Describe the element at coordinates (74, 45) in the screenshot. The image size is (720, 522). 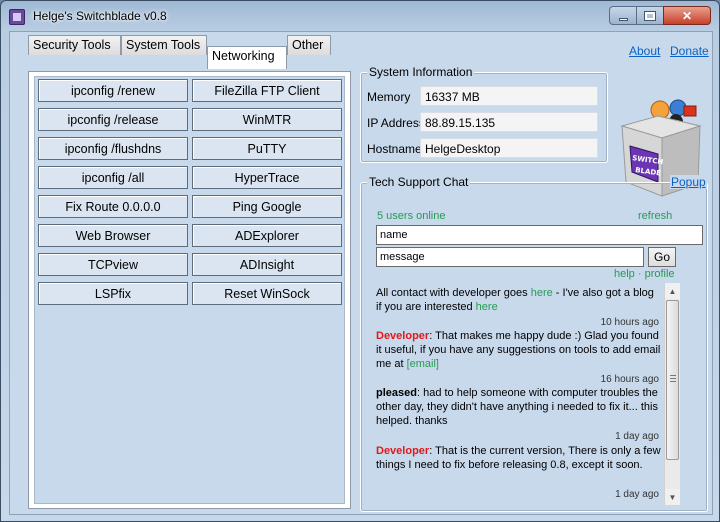
I see `tab-security-tools: Security Tools` at that location.